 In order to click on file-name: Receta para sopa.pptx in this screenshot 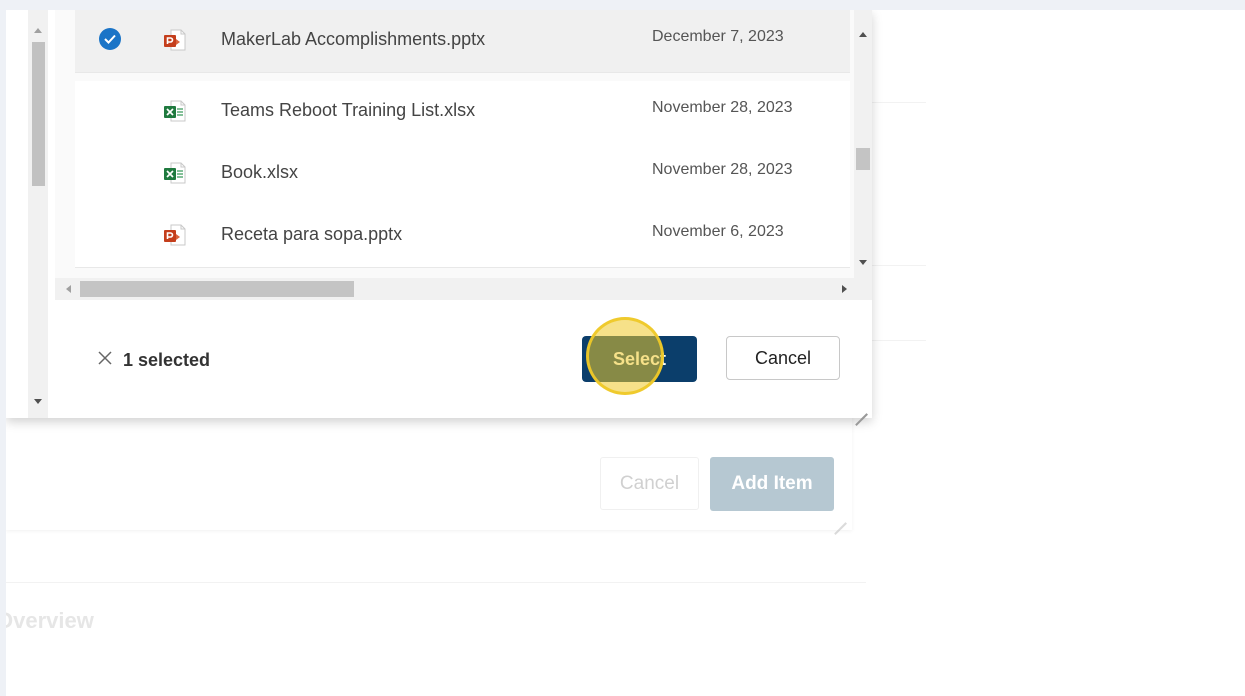, I will do `click(312, 234)`.